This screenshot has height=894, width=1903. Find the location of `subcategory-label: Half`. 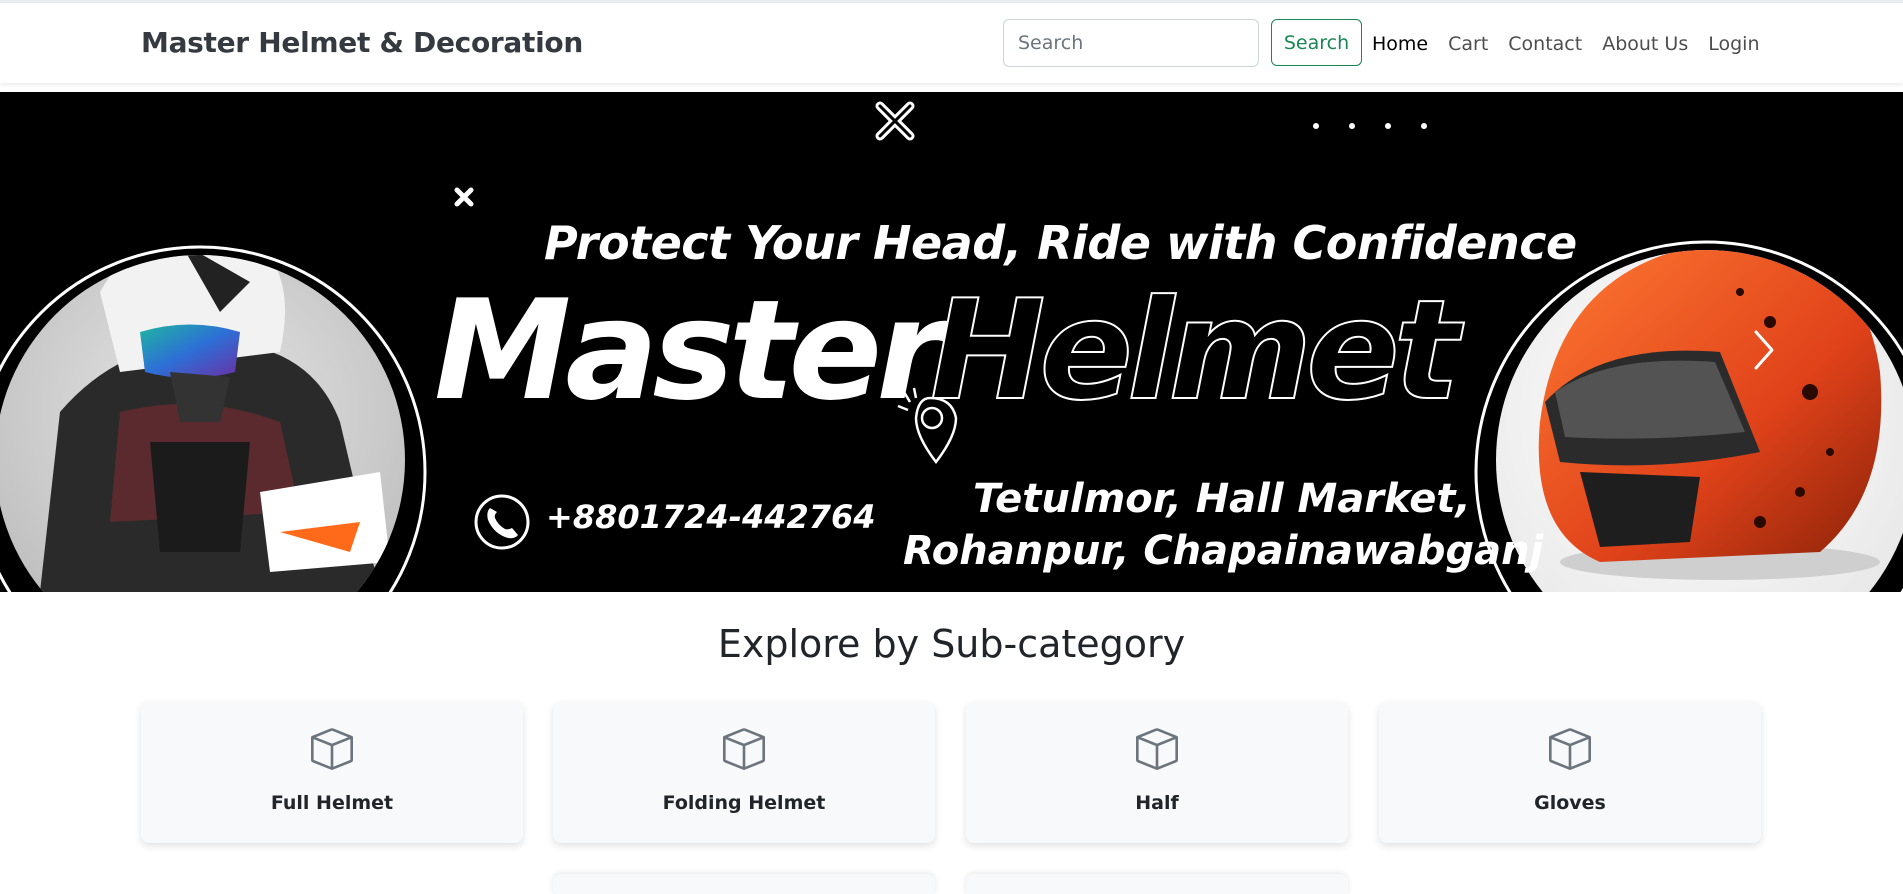

subcategory-label: Half is located at coordinates (1157, 803).